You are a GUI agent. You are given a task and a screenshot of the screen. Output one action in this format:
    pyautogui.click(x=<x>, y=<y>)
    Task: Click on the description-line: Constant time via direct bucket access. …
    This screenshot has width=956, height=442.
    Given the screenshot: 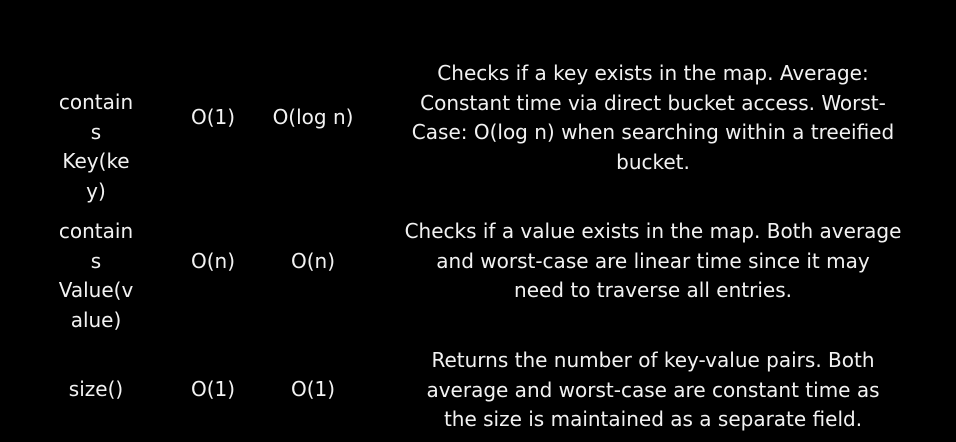 What is the action you would take?
    pyautogui.click(x=653, y=102)
    